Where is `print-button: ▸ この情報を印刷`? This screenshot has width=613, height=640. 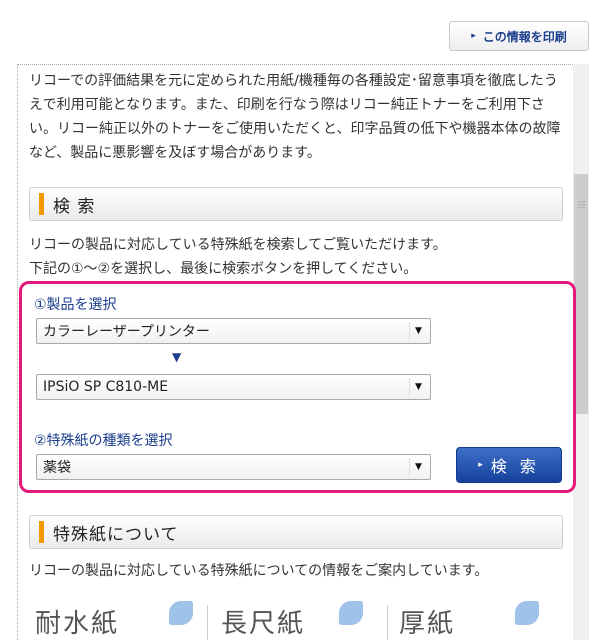
print-button: ▸ この情報を印刷 is located at coordinates (519, 36).